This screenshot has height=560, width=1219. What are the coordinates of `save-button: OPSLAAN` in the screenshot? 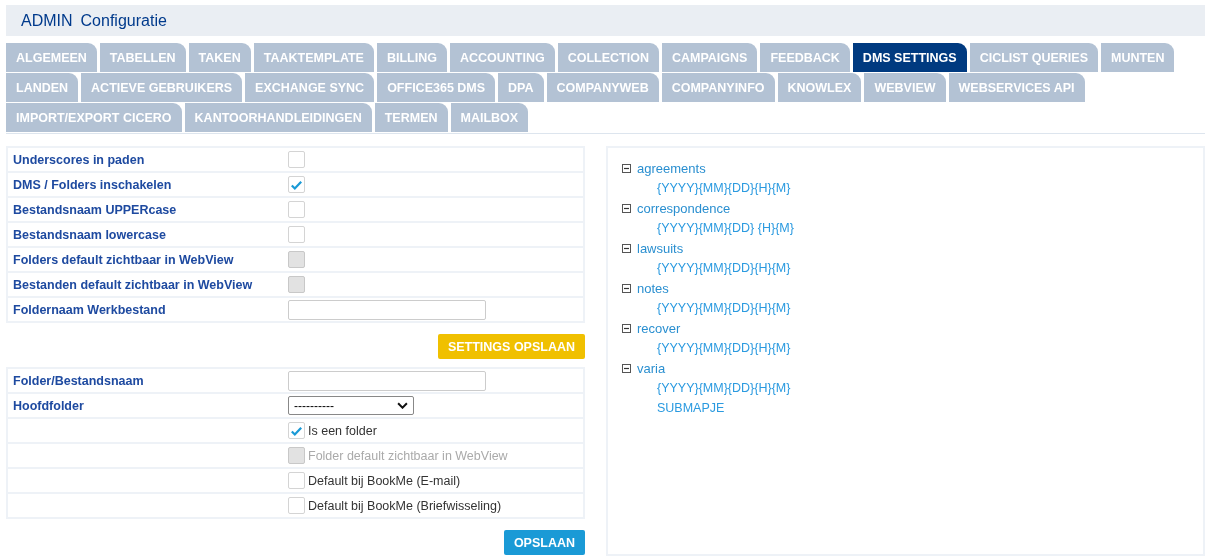 It's located at (544, 542).